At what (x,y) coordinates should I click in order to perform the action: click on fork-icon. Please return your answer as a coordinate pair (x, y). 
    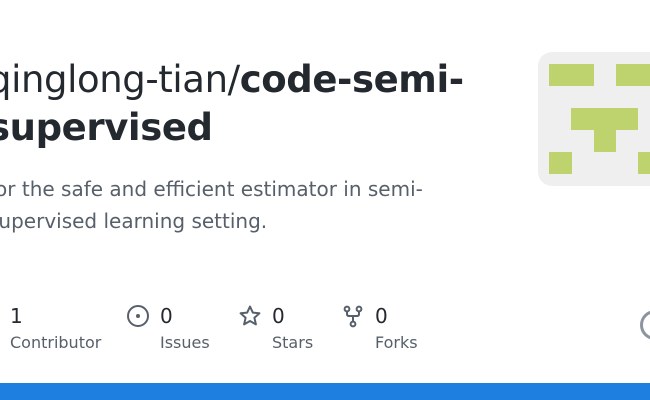
    Looking at the image, I should click on (353, 316).